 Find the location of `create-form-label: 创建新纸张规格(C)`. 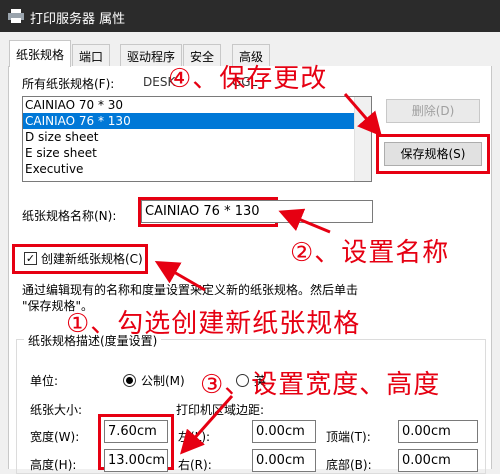

create-form-label: 创建新纸张规格(C) is located at coordinates (92, 258).